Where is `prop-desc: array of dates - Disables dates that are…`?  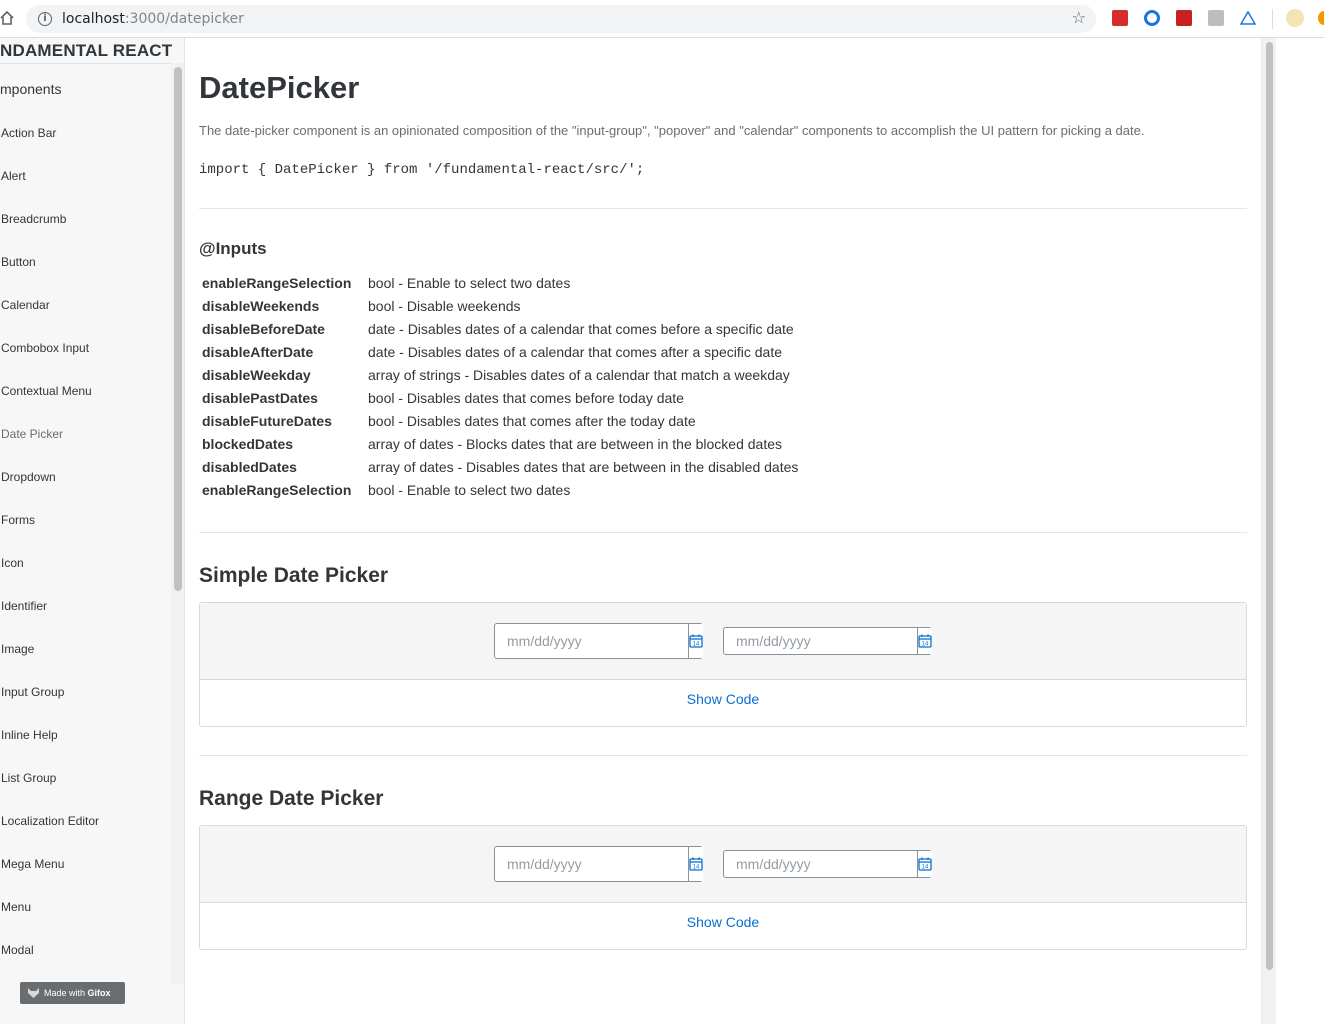
prop-desc: array of dates - Disables dates that are… is located at coordinates (583, 467).